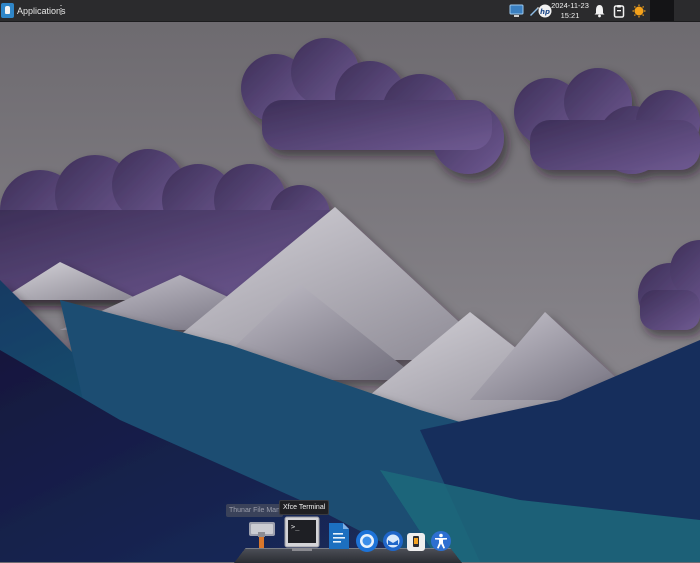 The height and width of the screenshot is (563, 700). What do you see at coordinates (662, 10) in the screenshot?
I see `panel-empty-slot` at bounding box center [662, 10].